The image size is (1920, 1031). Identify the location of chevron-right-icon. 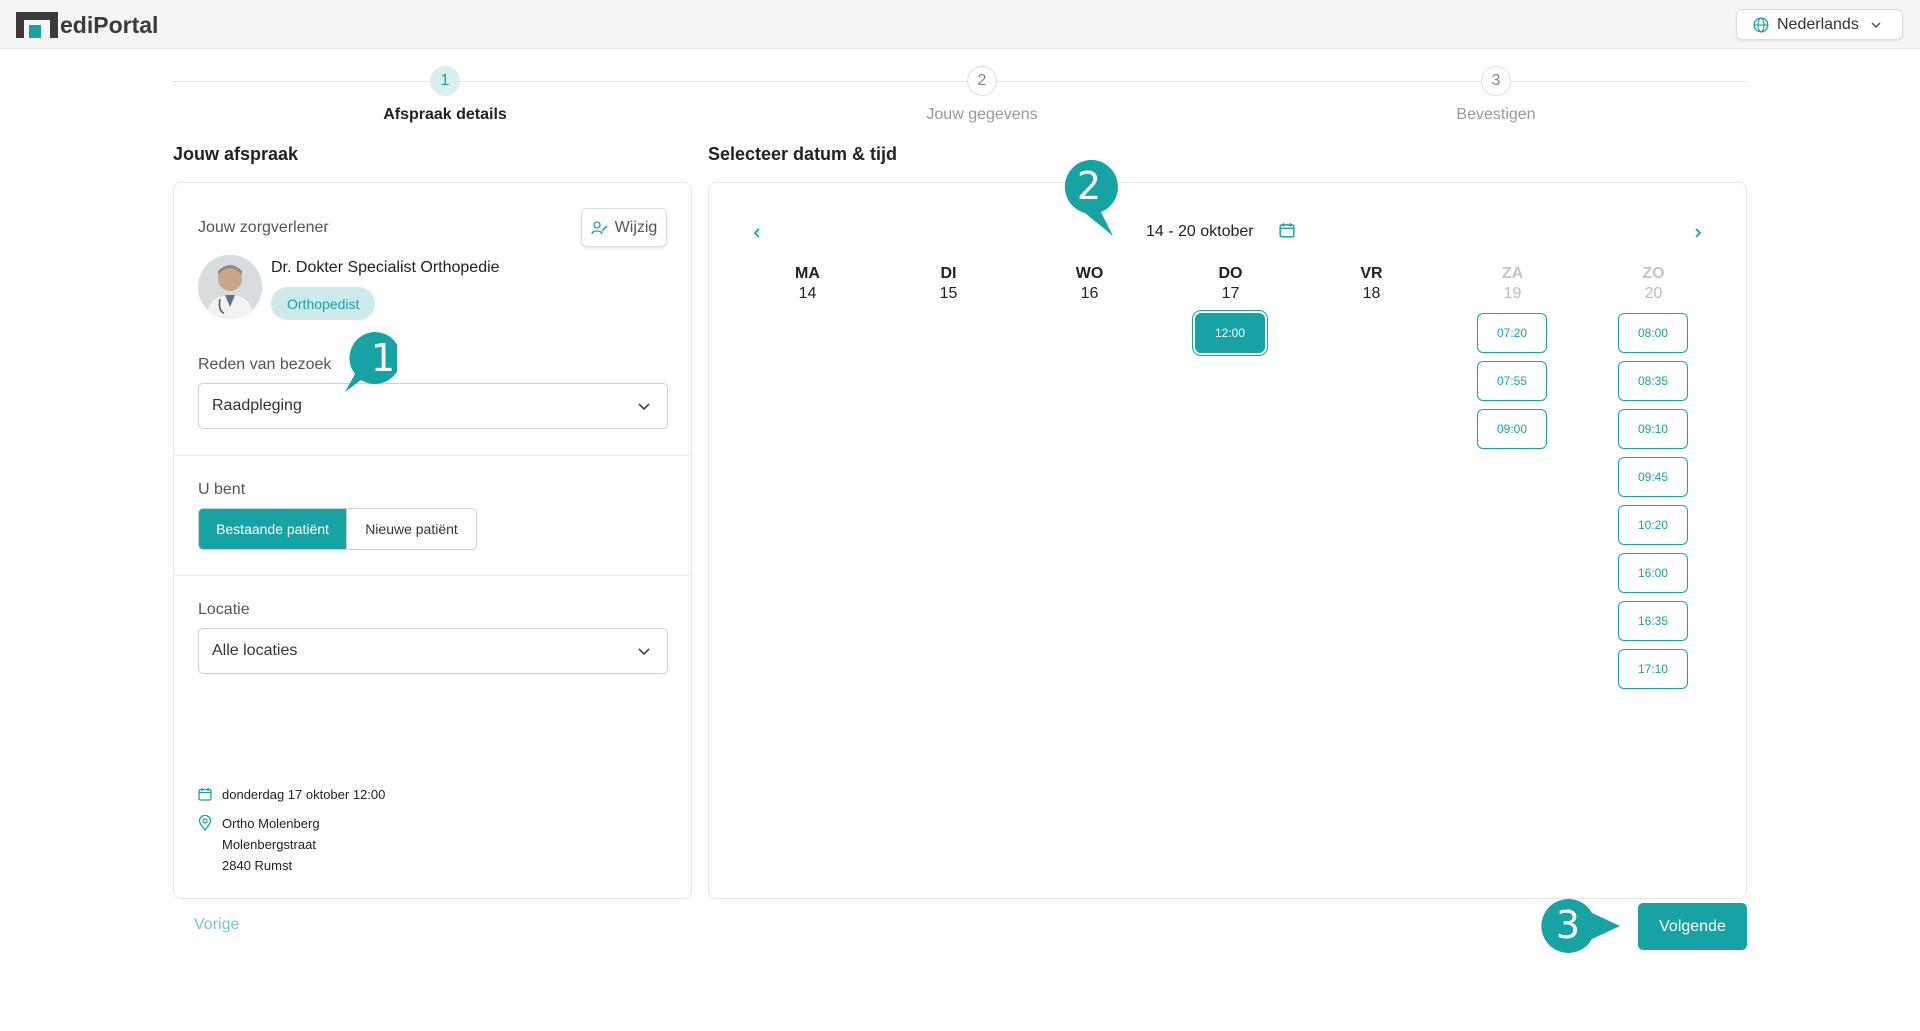
(1698, 233).